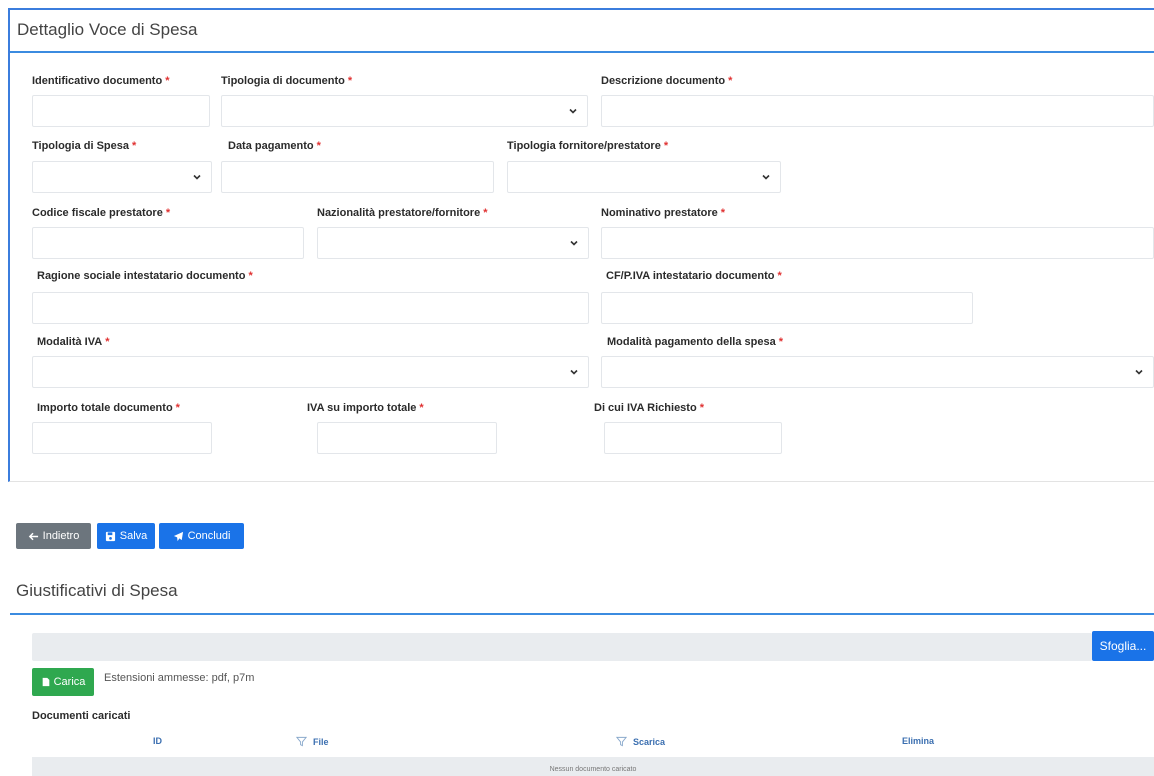 This screenshot has height=776, width=1154. Describe the element at coordinates (667, 81) in the screenshot. I see `label-descrizione-documento: Descrizione documento *` at that location.